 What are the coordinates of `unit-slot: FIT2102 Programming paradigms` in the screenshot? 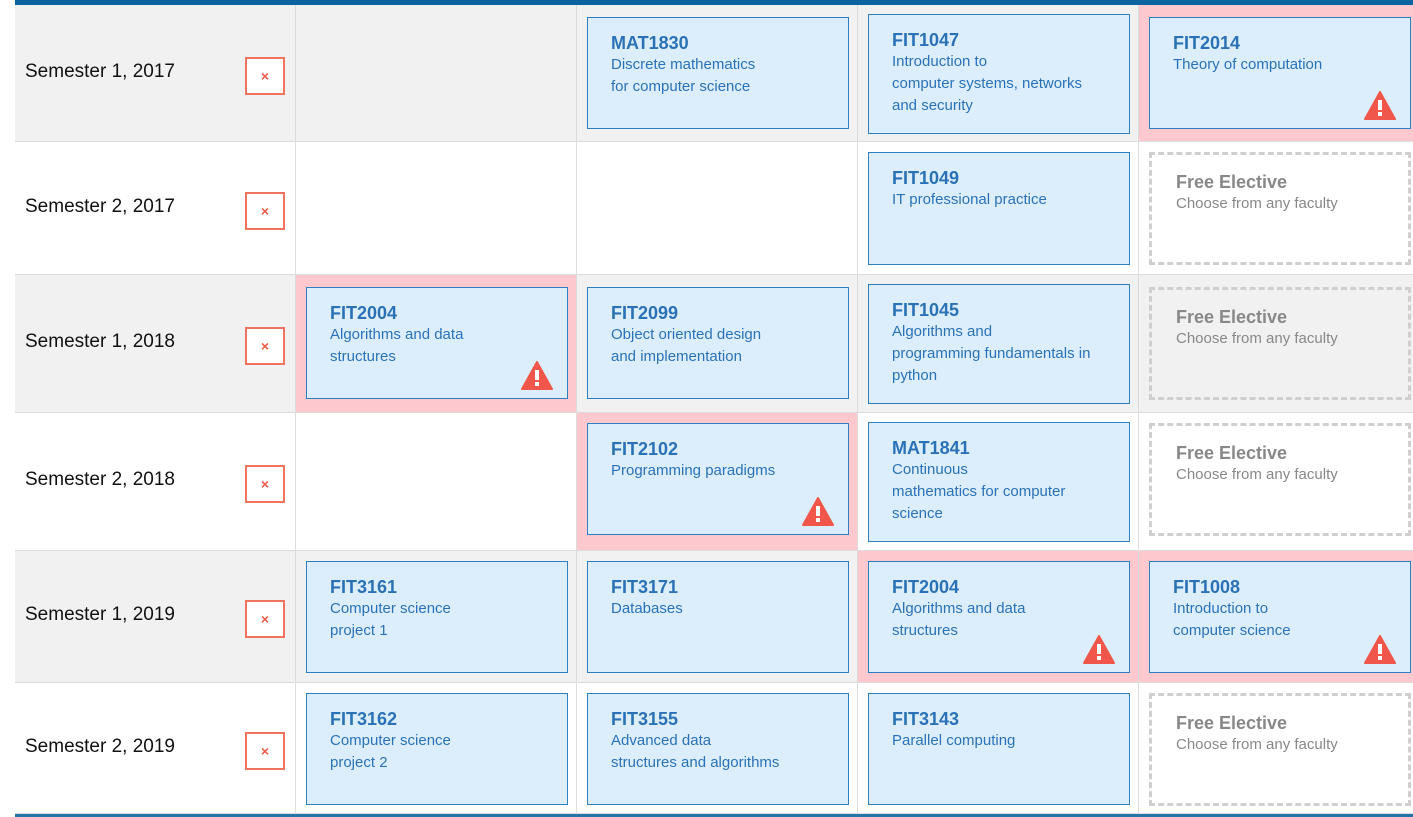 It's located at (716, 481).